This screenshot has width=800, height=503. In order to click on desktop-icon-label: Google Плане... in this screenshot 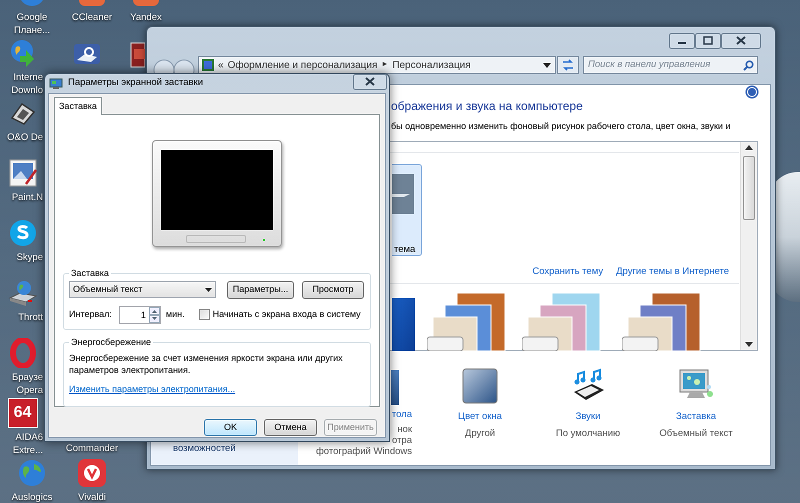, I will do `click(32, 24)`.